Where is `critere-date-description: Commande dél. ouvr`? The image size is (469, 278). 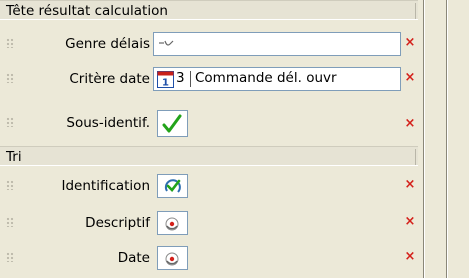
critere-date-description: Commande dél. ouvr is located at coordinates (266, 78).